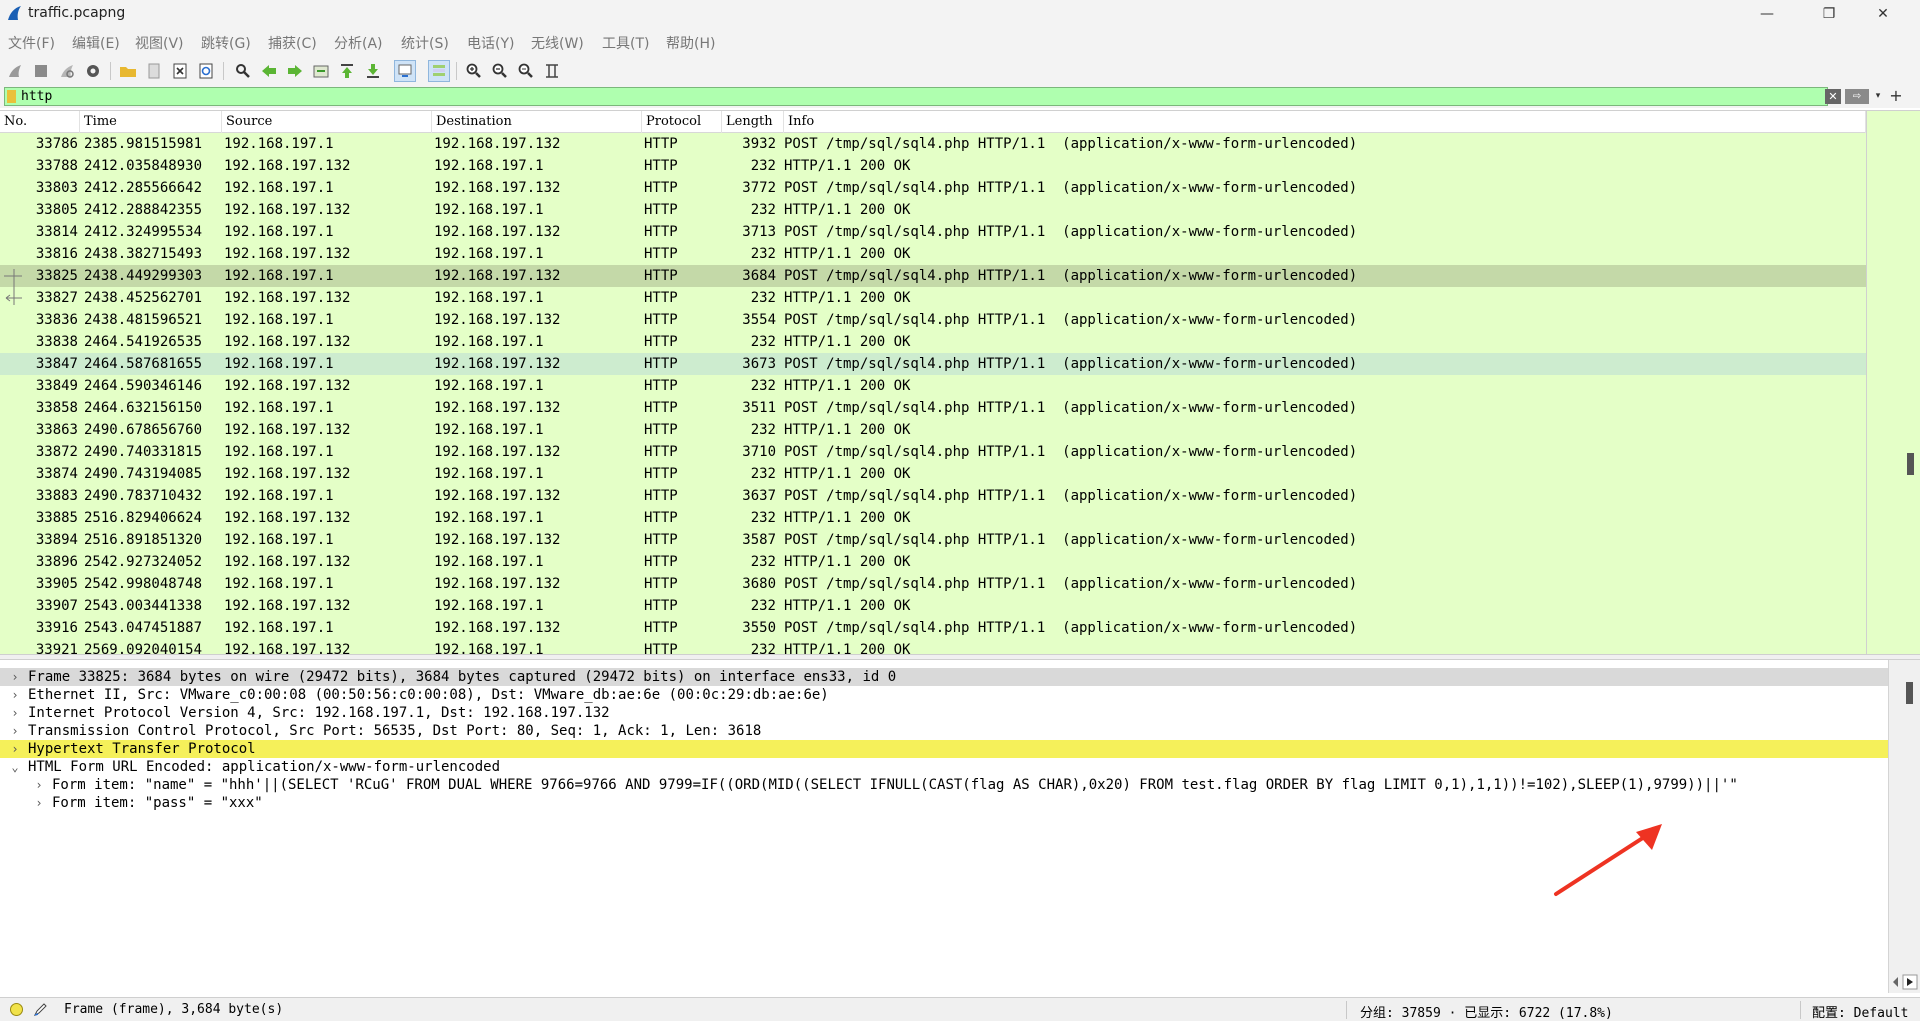  I want to click on minimize-button: —, so click(1767, 14).